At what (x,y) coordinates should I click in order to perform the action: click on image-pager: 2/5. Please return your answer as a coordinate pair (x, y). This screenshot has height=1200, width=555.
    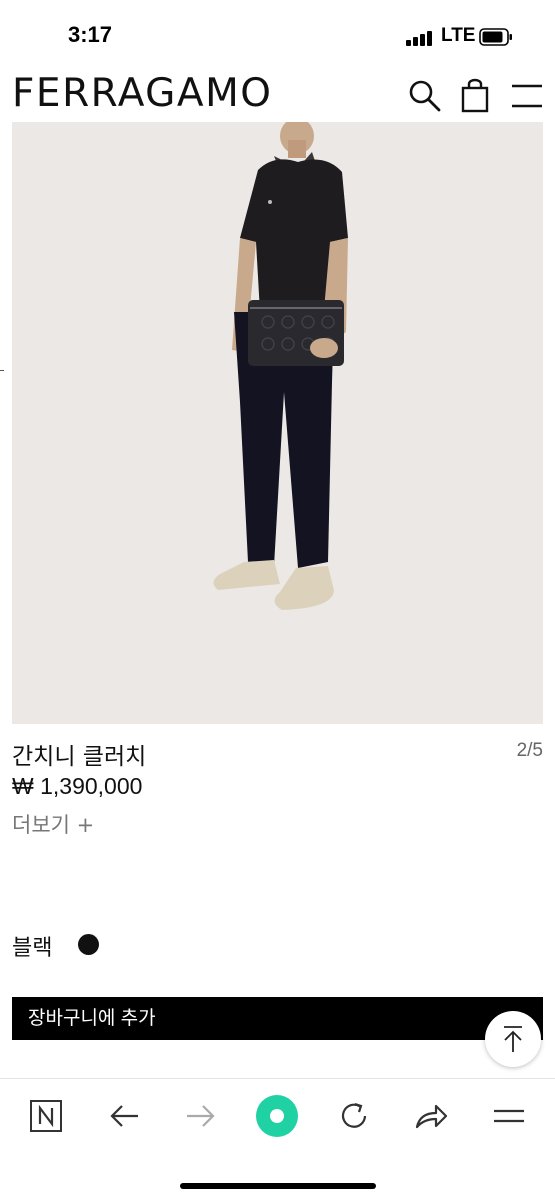
    Looking at the image, I should click on (529, 750).